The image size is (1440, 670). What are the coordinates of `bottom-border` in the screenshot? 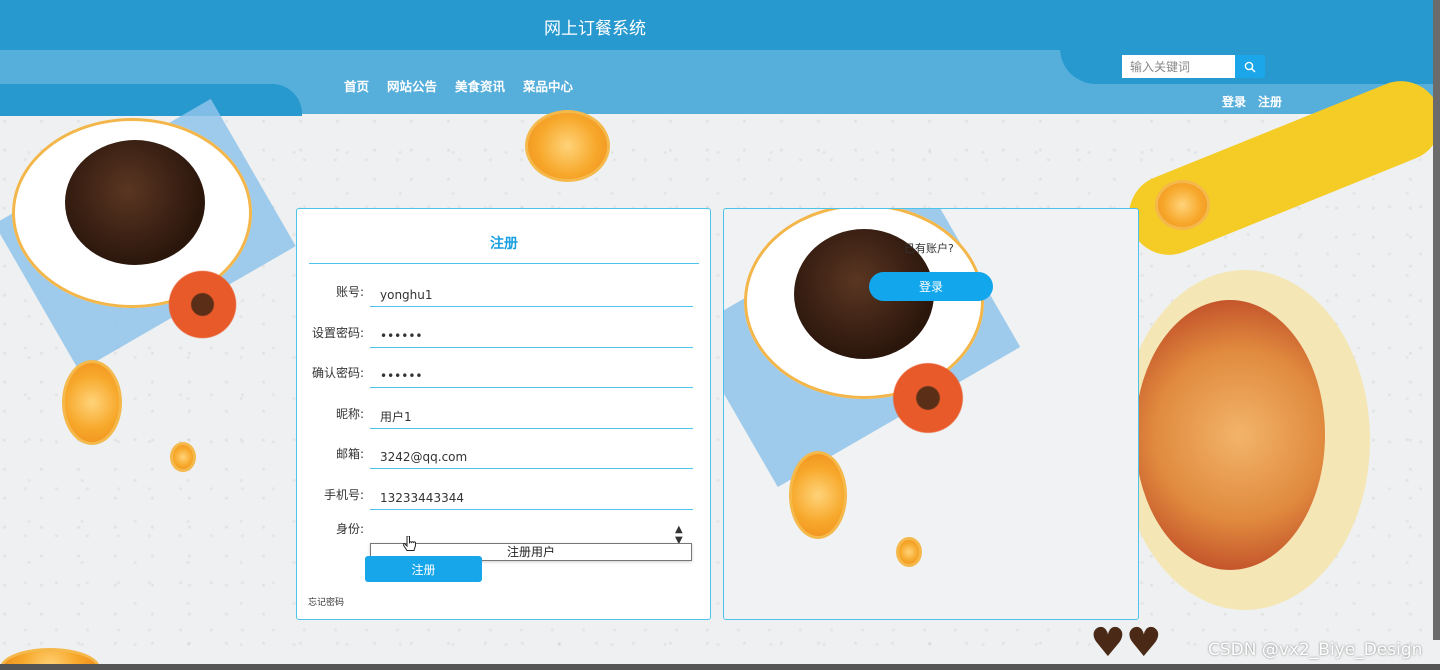 It's located at (720, 667).